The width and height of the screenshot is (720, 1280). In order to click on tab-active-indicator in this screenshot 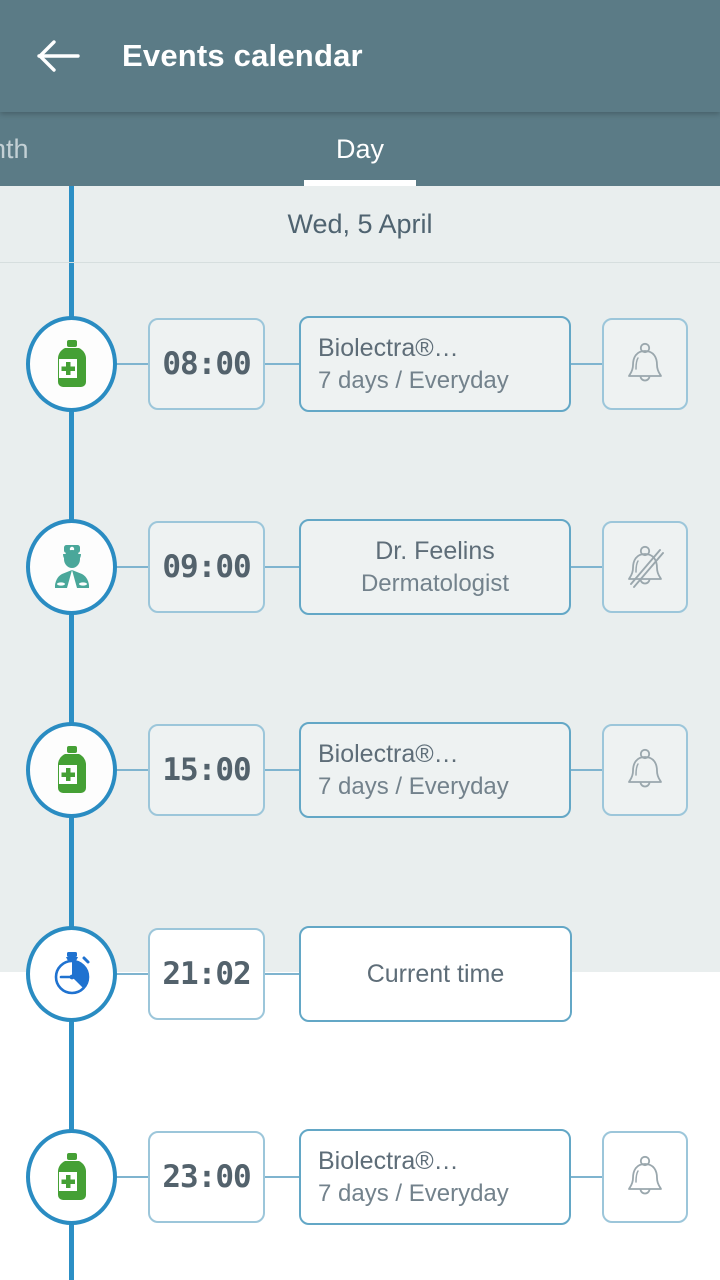, I will do `click(360, 183)`.